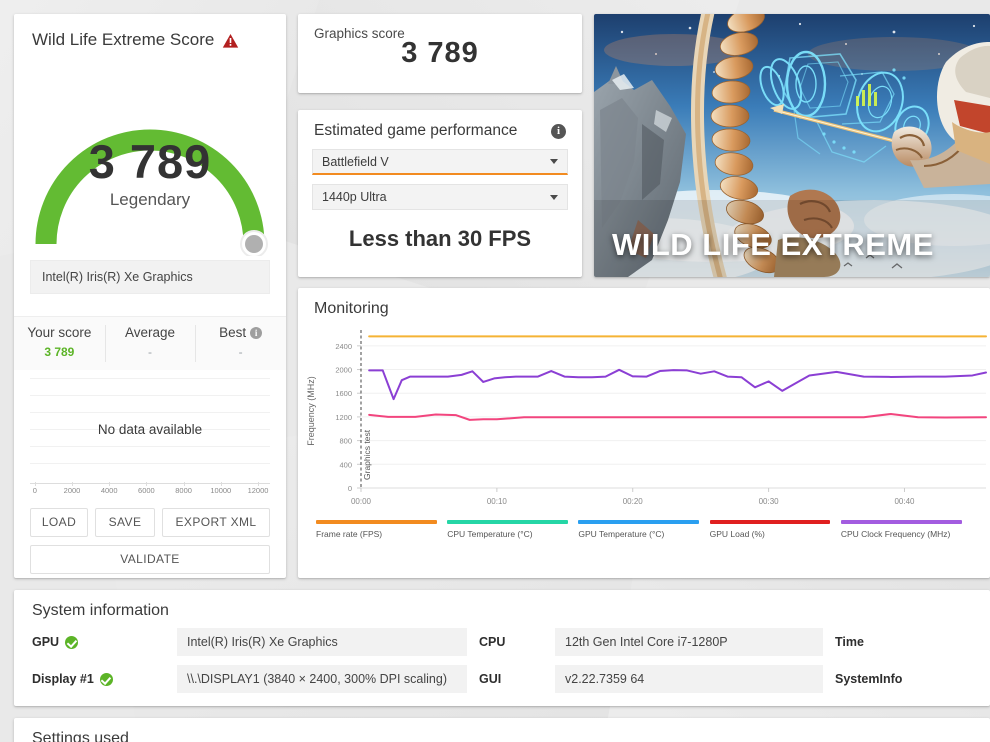 Image resolution: width=990 pixels, height=742 pixels. What do you see at coordinates (183, 490) in the screenshot?
I see `histogram-tick: 8000` at bounding box center [183, 490].